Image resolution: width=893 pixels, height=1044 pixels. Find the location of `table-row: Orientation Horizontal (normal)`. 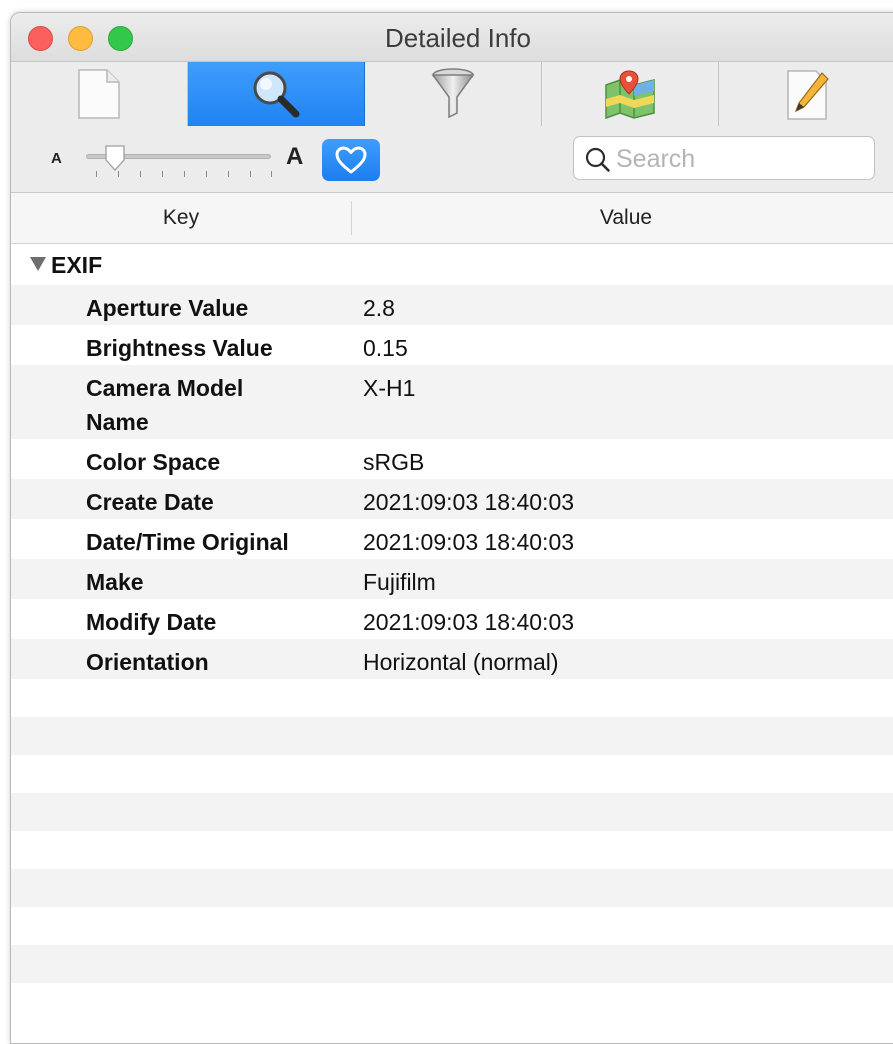

table-row: Orientation Horizontal (normal) is located at coordinates (452, 659).